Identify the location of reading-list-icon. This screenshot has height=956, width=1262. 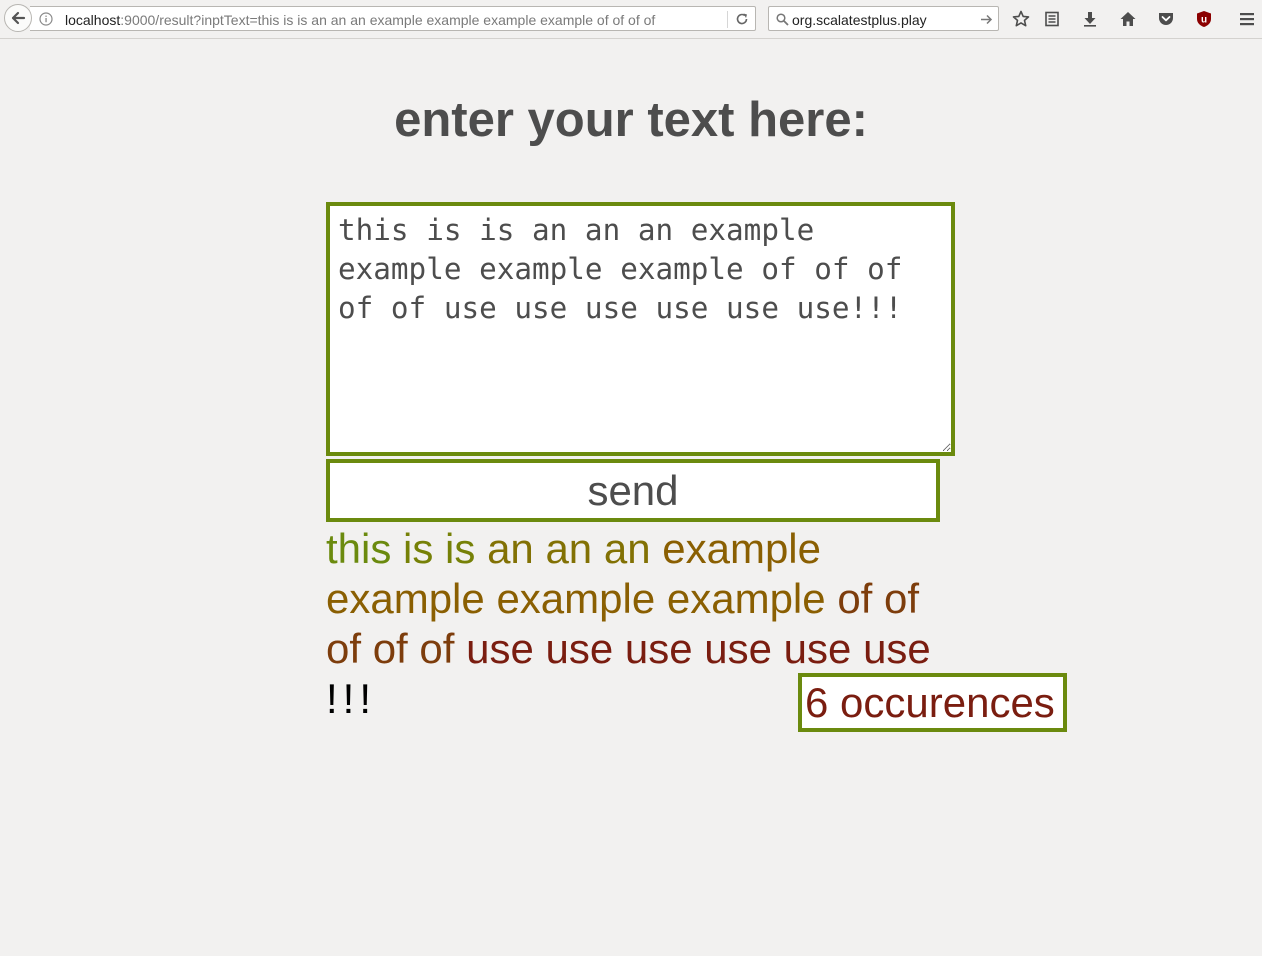
(1052, 19).